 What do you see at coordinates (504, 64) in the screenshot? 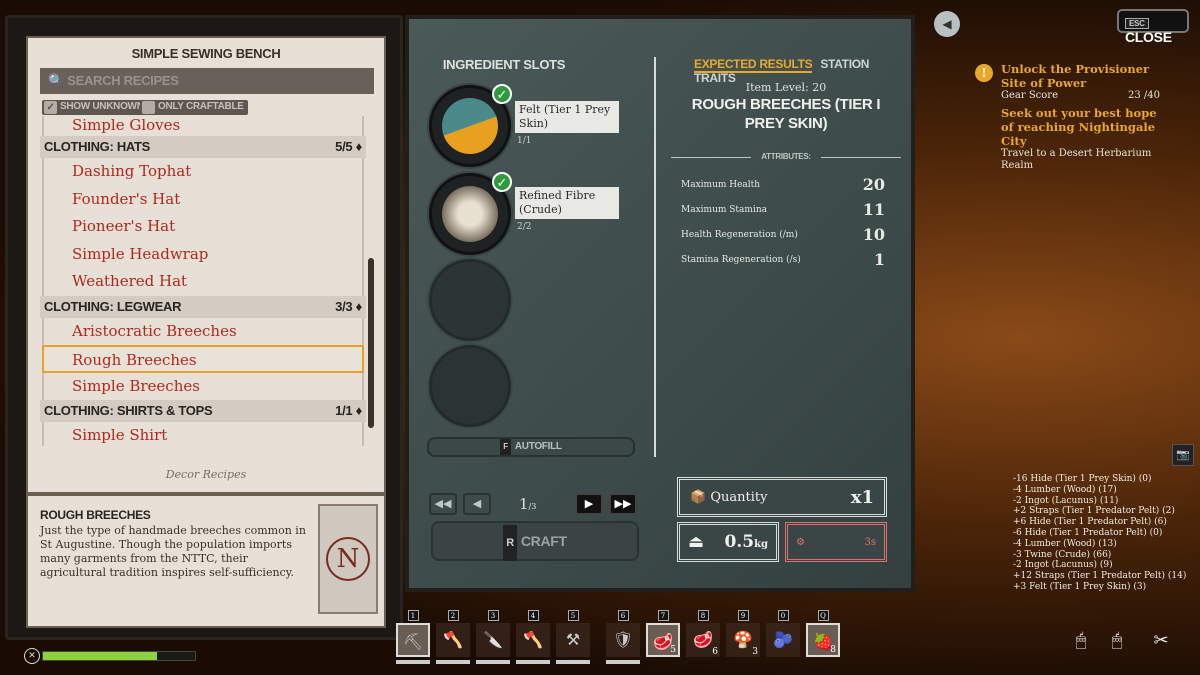
I see `ingredient-slots-title: INGREDIENT SLOTS` at bounding box center [504, 64].